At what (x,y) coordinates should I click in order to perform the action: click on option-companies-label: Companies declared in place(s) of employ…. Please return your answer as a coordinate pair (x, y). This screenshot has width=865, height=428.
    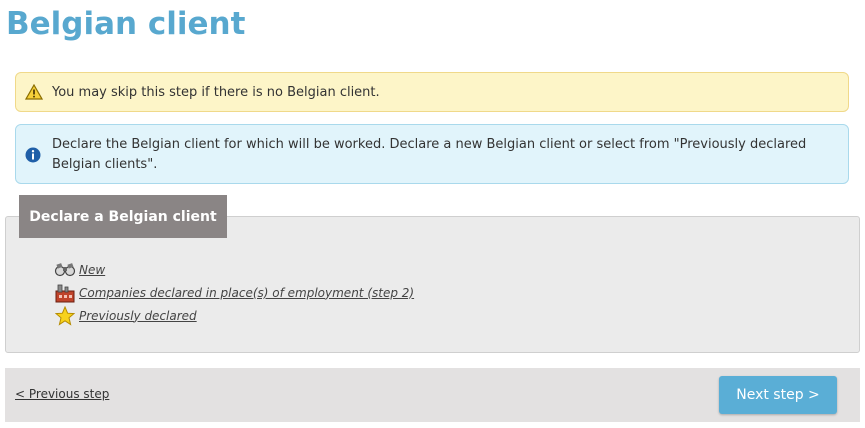
    Looking at the image, I should click on (247, 292).